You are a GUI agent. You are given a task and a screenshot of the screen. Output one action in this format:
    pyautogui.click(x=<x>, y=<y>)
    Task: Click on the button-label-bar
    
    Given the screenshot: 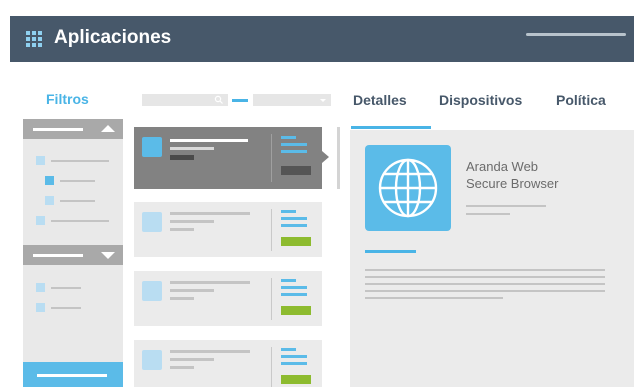 What is the action you would take?
    pyautogui.click(x=72, y=375)
    